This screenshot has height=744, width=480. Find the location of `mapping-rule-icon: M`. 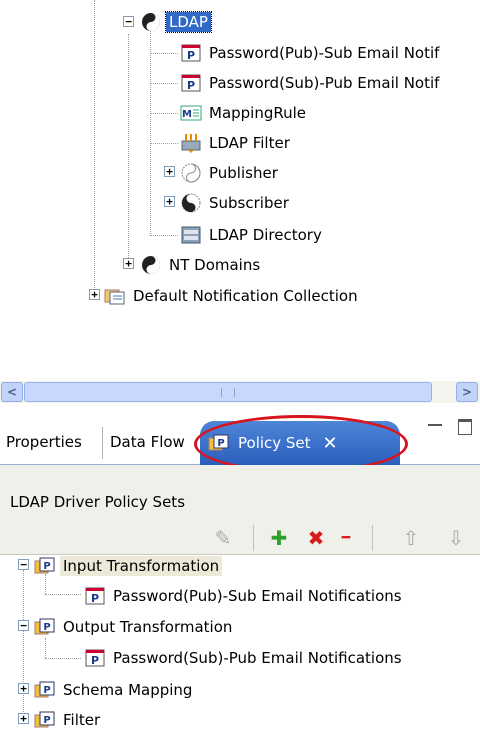

mapping-rule-icon: M is located at coordinates (191, 113).